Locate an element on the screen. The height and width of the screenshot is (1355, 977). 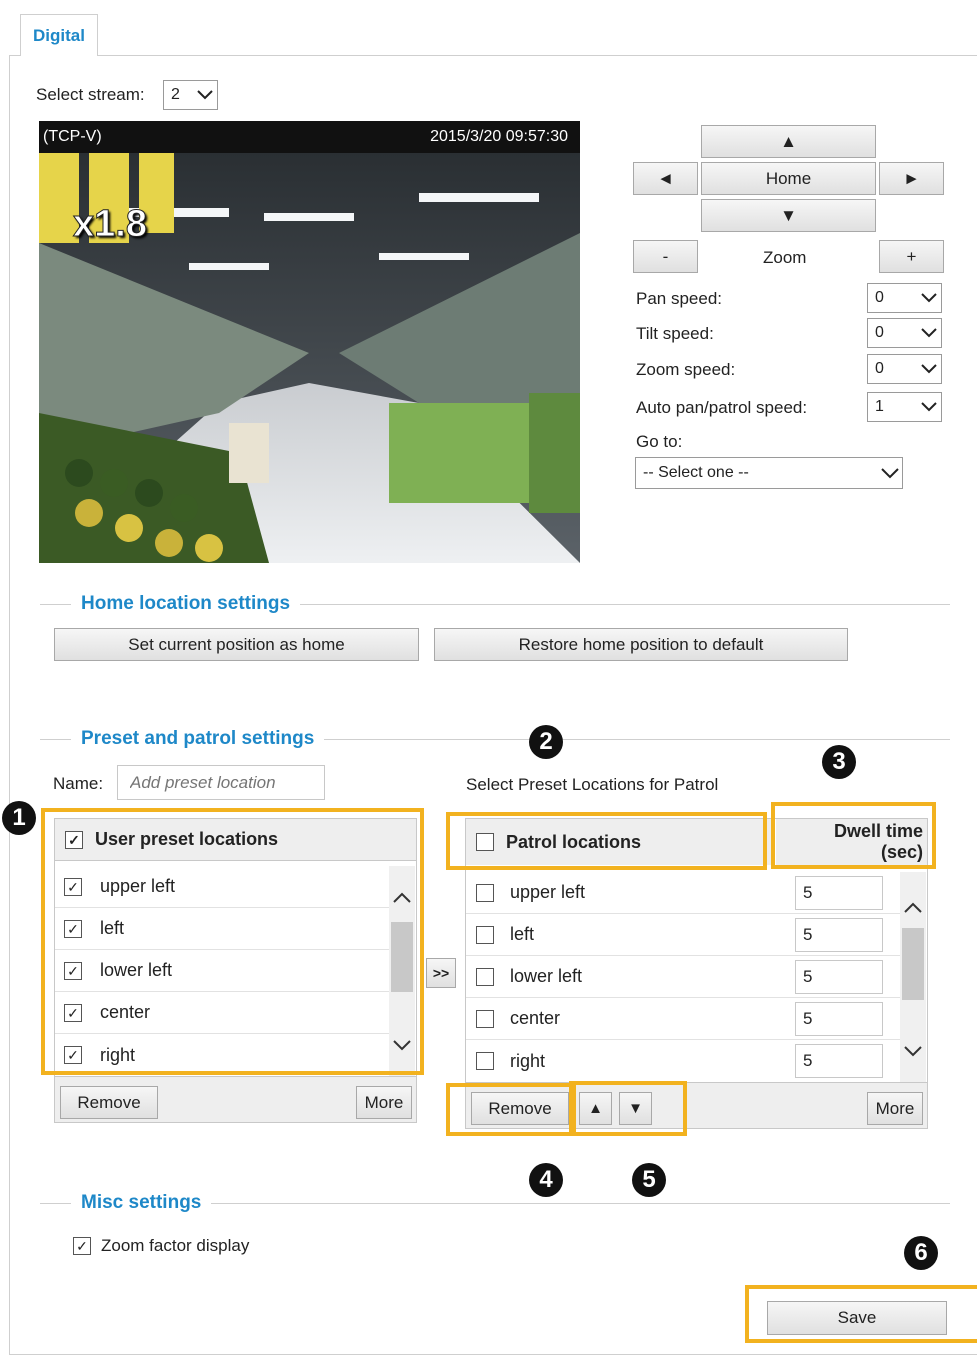
auto-patrol-speed-label: Auto pan/patrol speed: is located at coordinates (722, 407).